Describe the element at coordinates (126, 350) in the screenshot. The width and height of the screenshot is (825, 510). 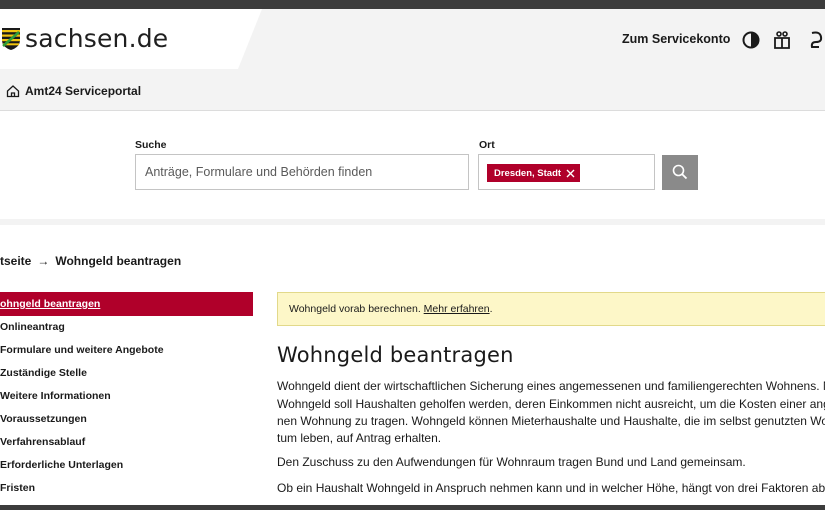
I see `sidebar-item-formulare: Formulare und weitere Angebote` at that location.